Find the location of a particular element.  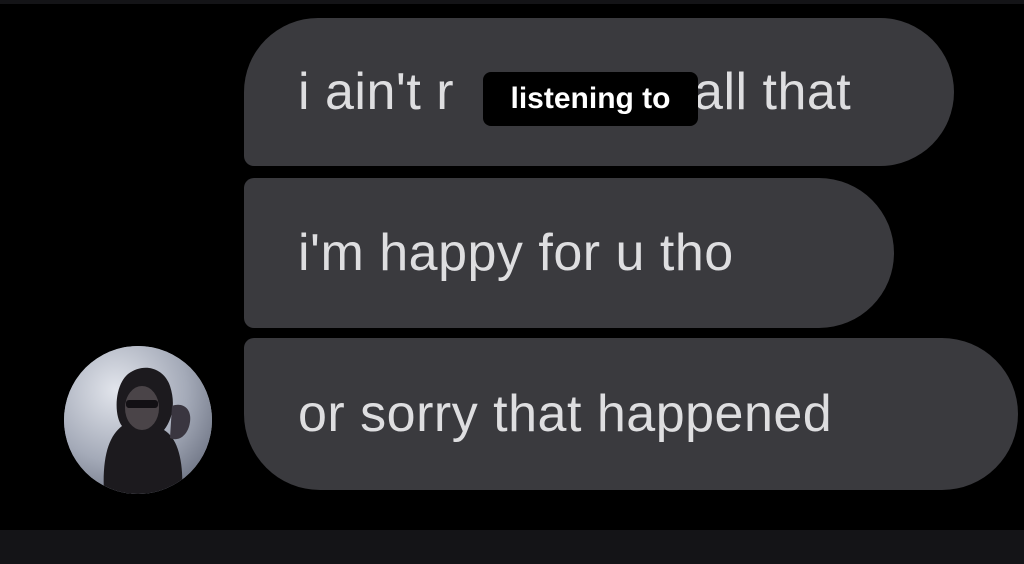

overlay-caption-text: listening to is located at coordinates (590, 98).